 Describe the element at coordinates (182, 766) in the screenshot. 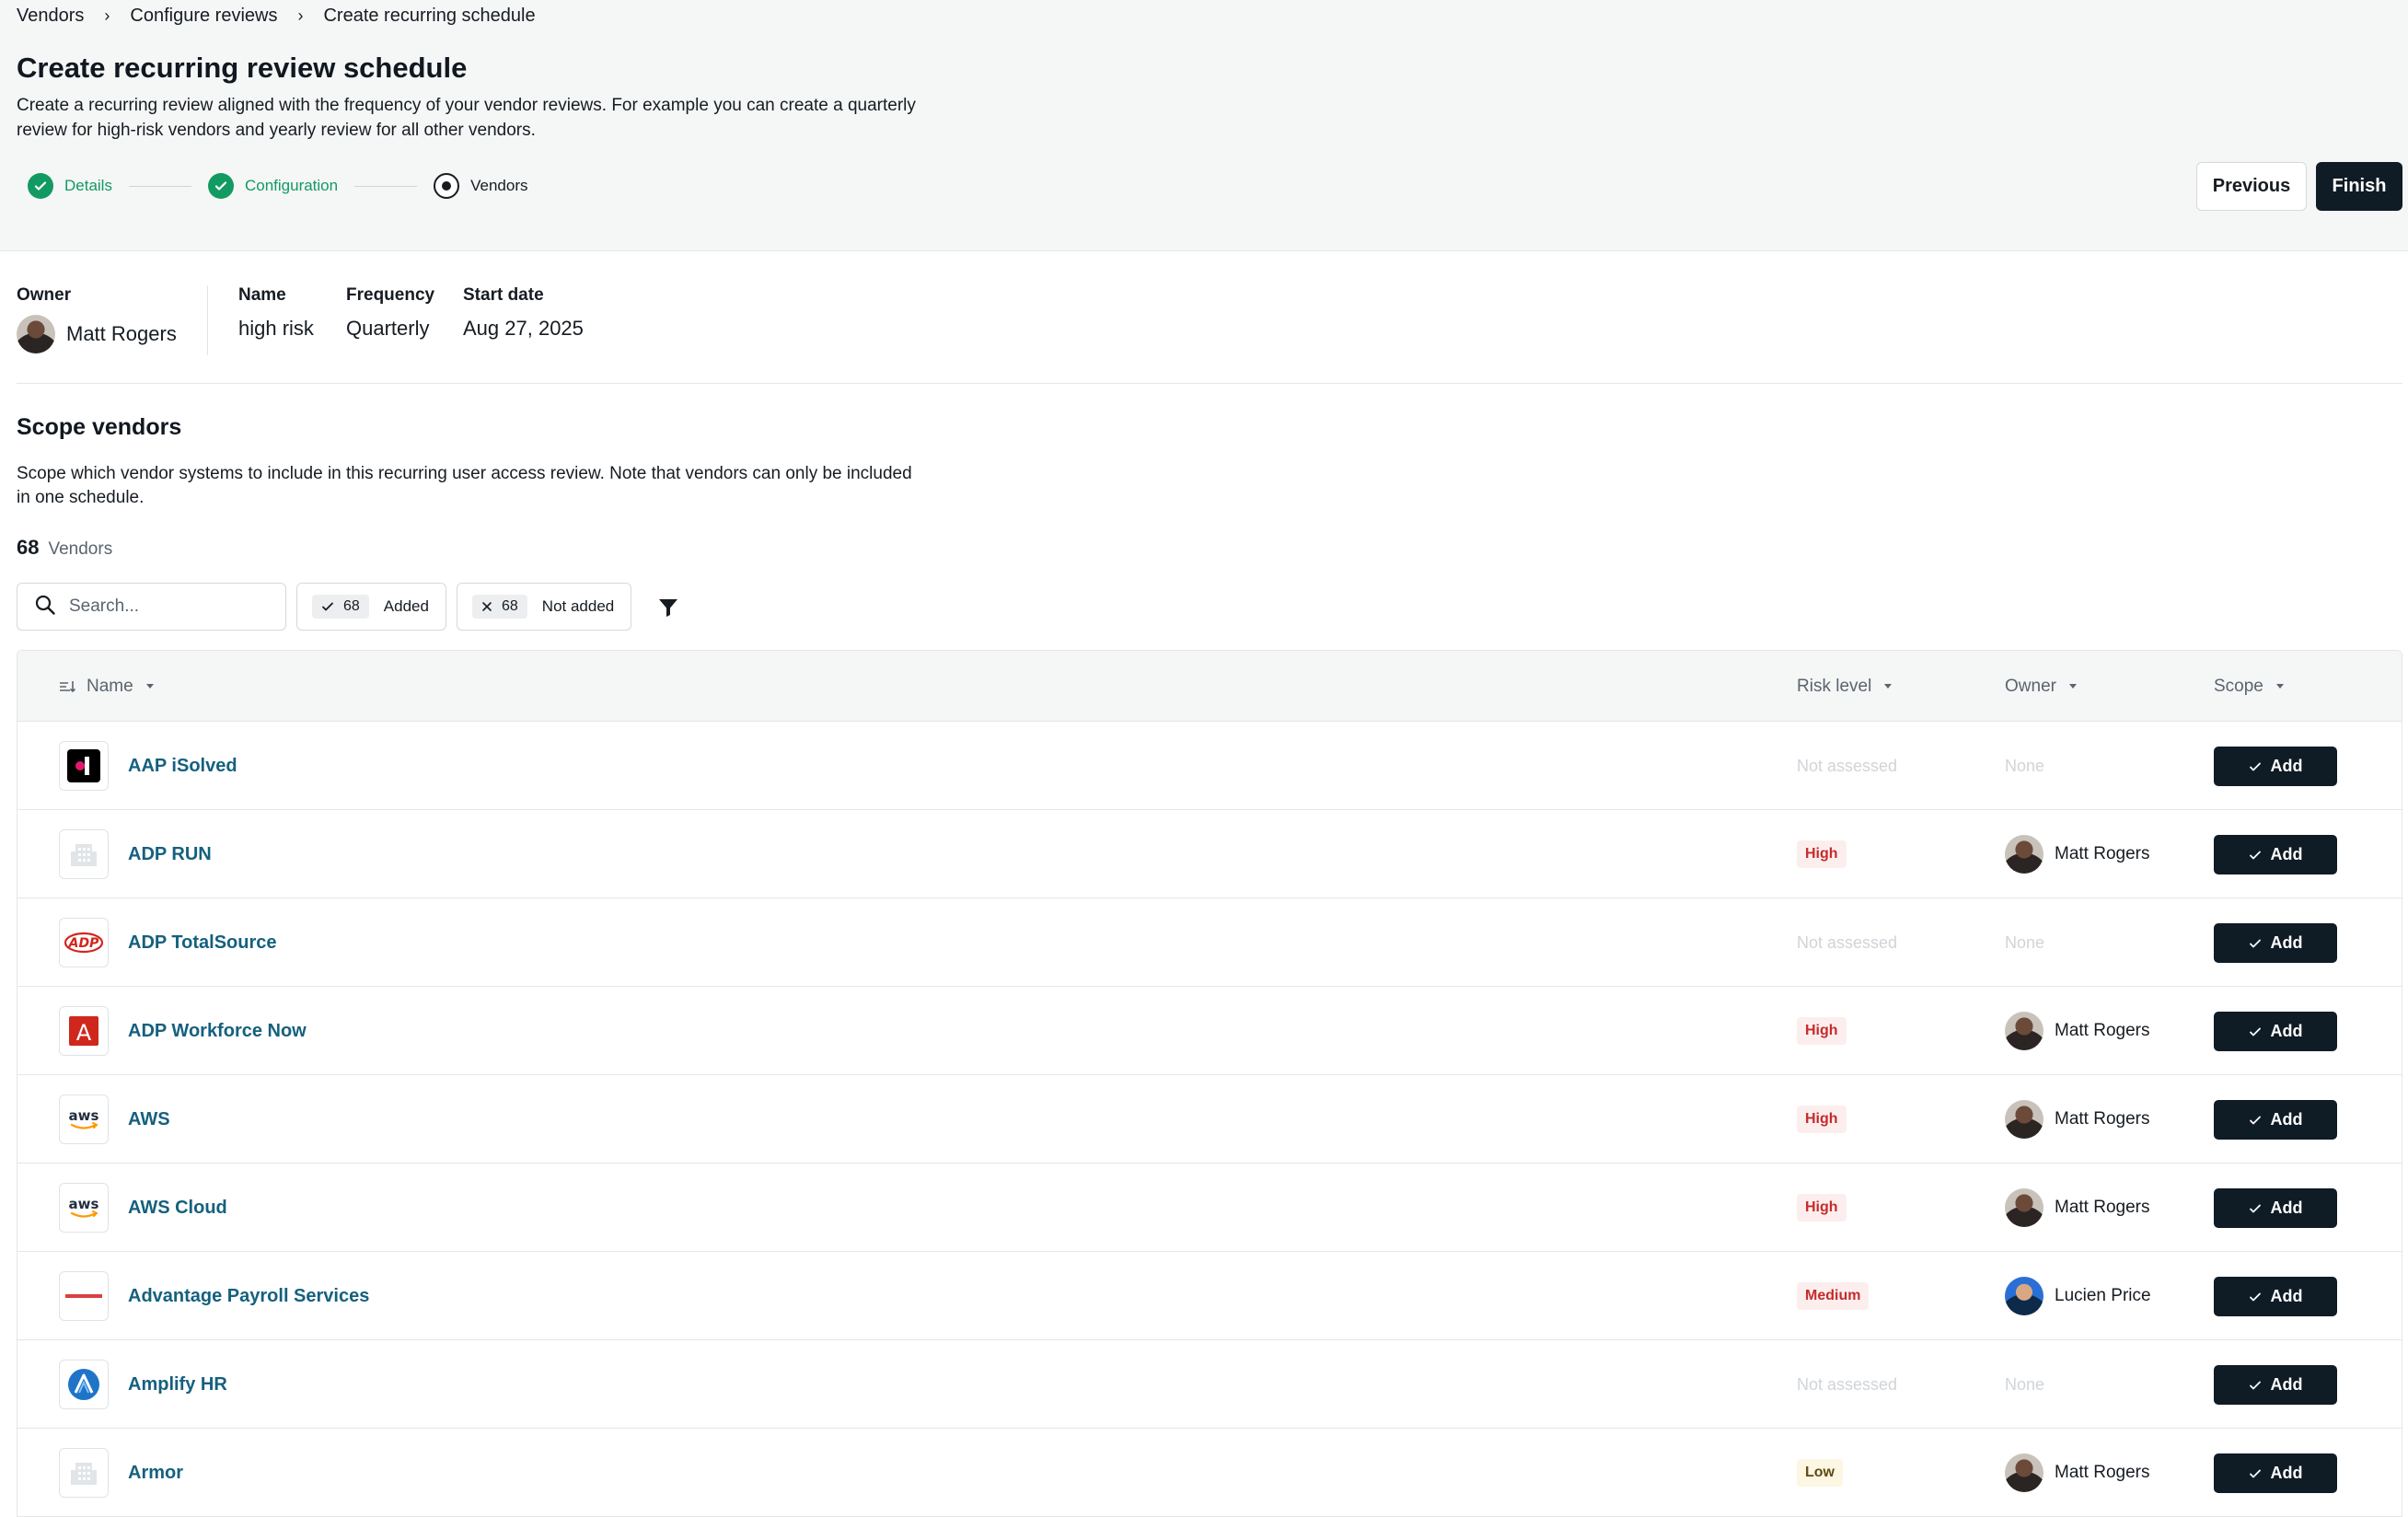

I see `vendor-name-link: AAP iSolved` at that location.